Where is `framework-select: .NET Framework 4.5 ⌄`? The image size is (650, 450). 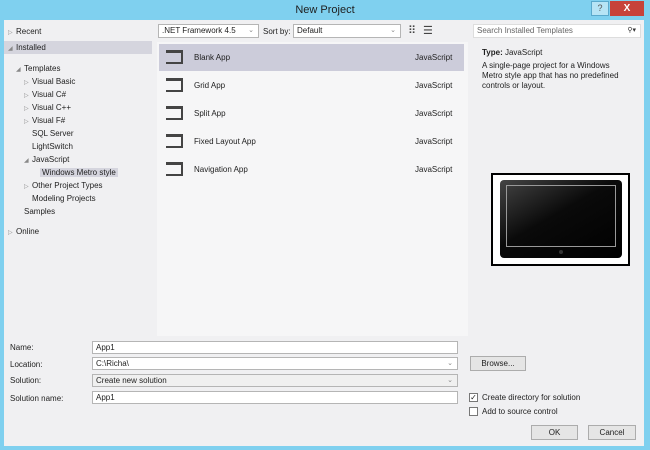 framework-select: .NET Framework 4.5 ⌄ is located at coordinates (208, 31).